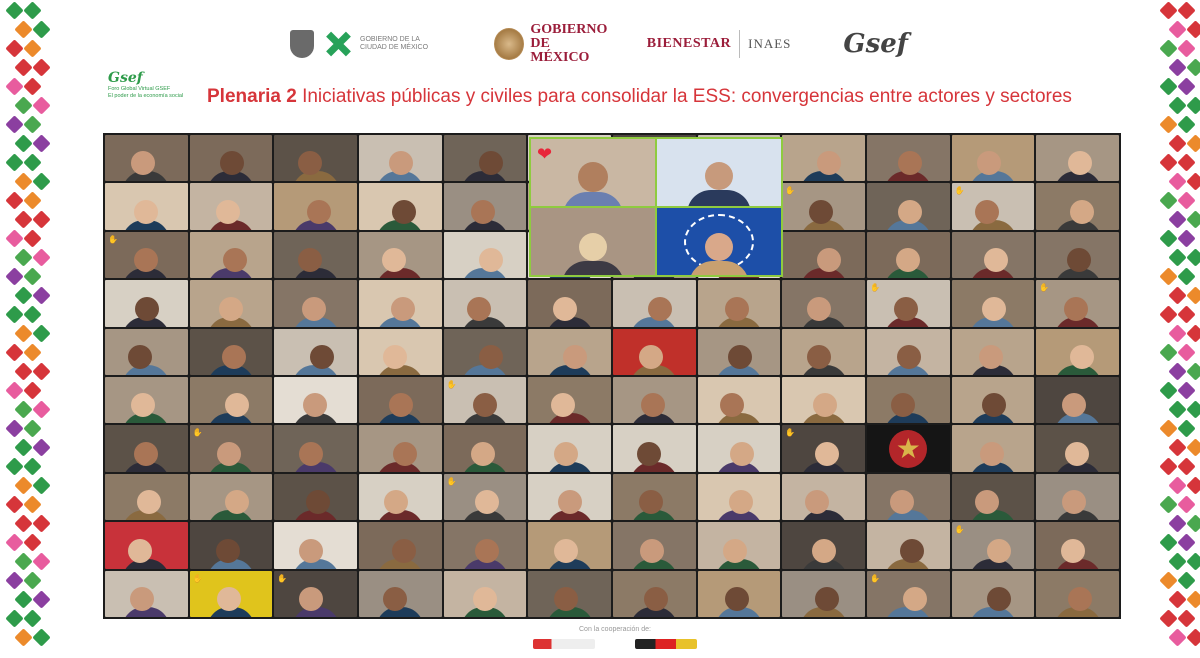 This screenshot has width=1200, height=658. Describe the element at coordinates (908, 448) in the screenshot. I see `participant-tile: ★` at that location.